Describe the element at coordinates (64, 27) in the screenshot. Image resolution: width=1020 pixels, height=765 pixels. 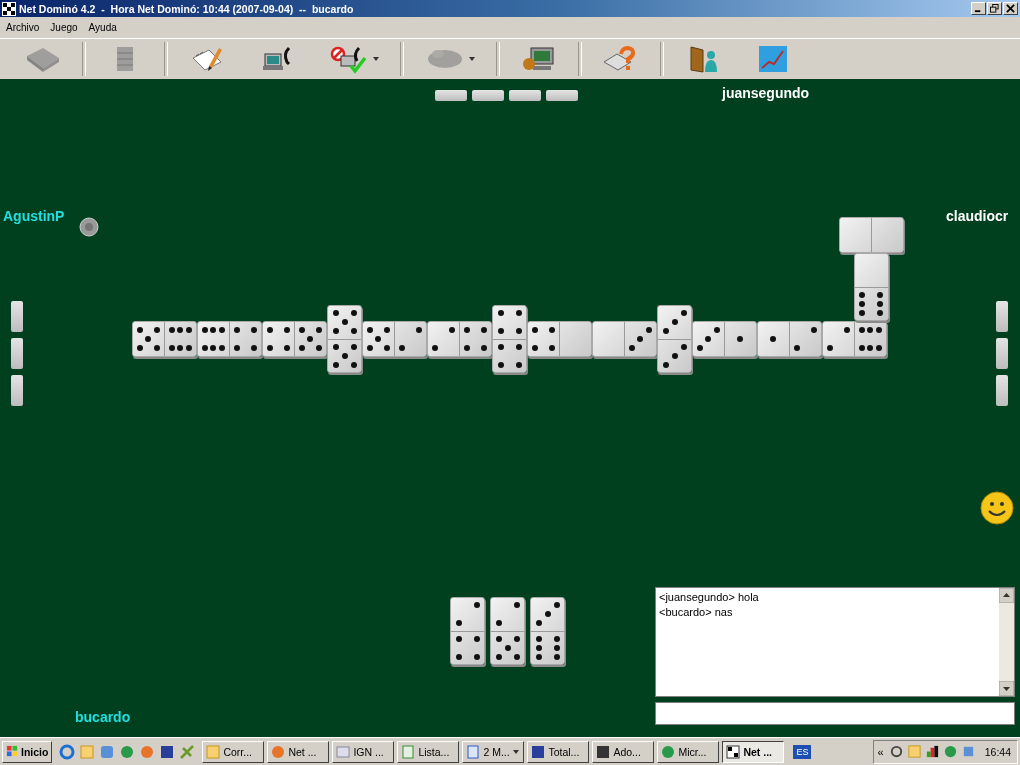
I see `menu-item: Juego` at that location.